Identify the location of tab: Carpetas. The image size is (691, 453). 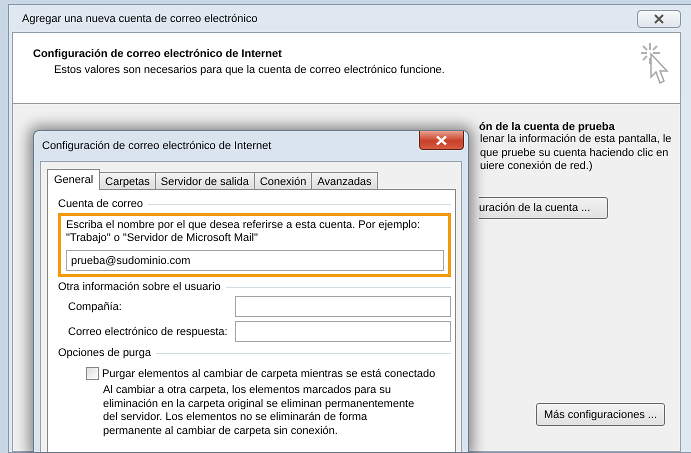
(127, 181).